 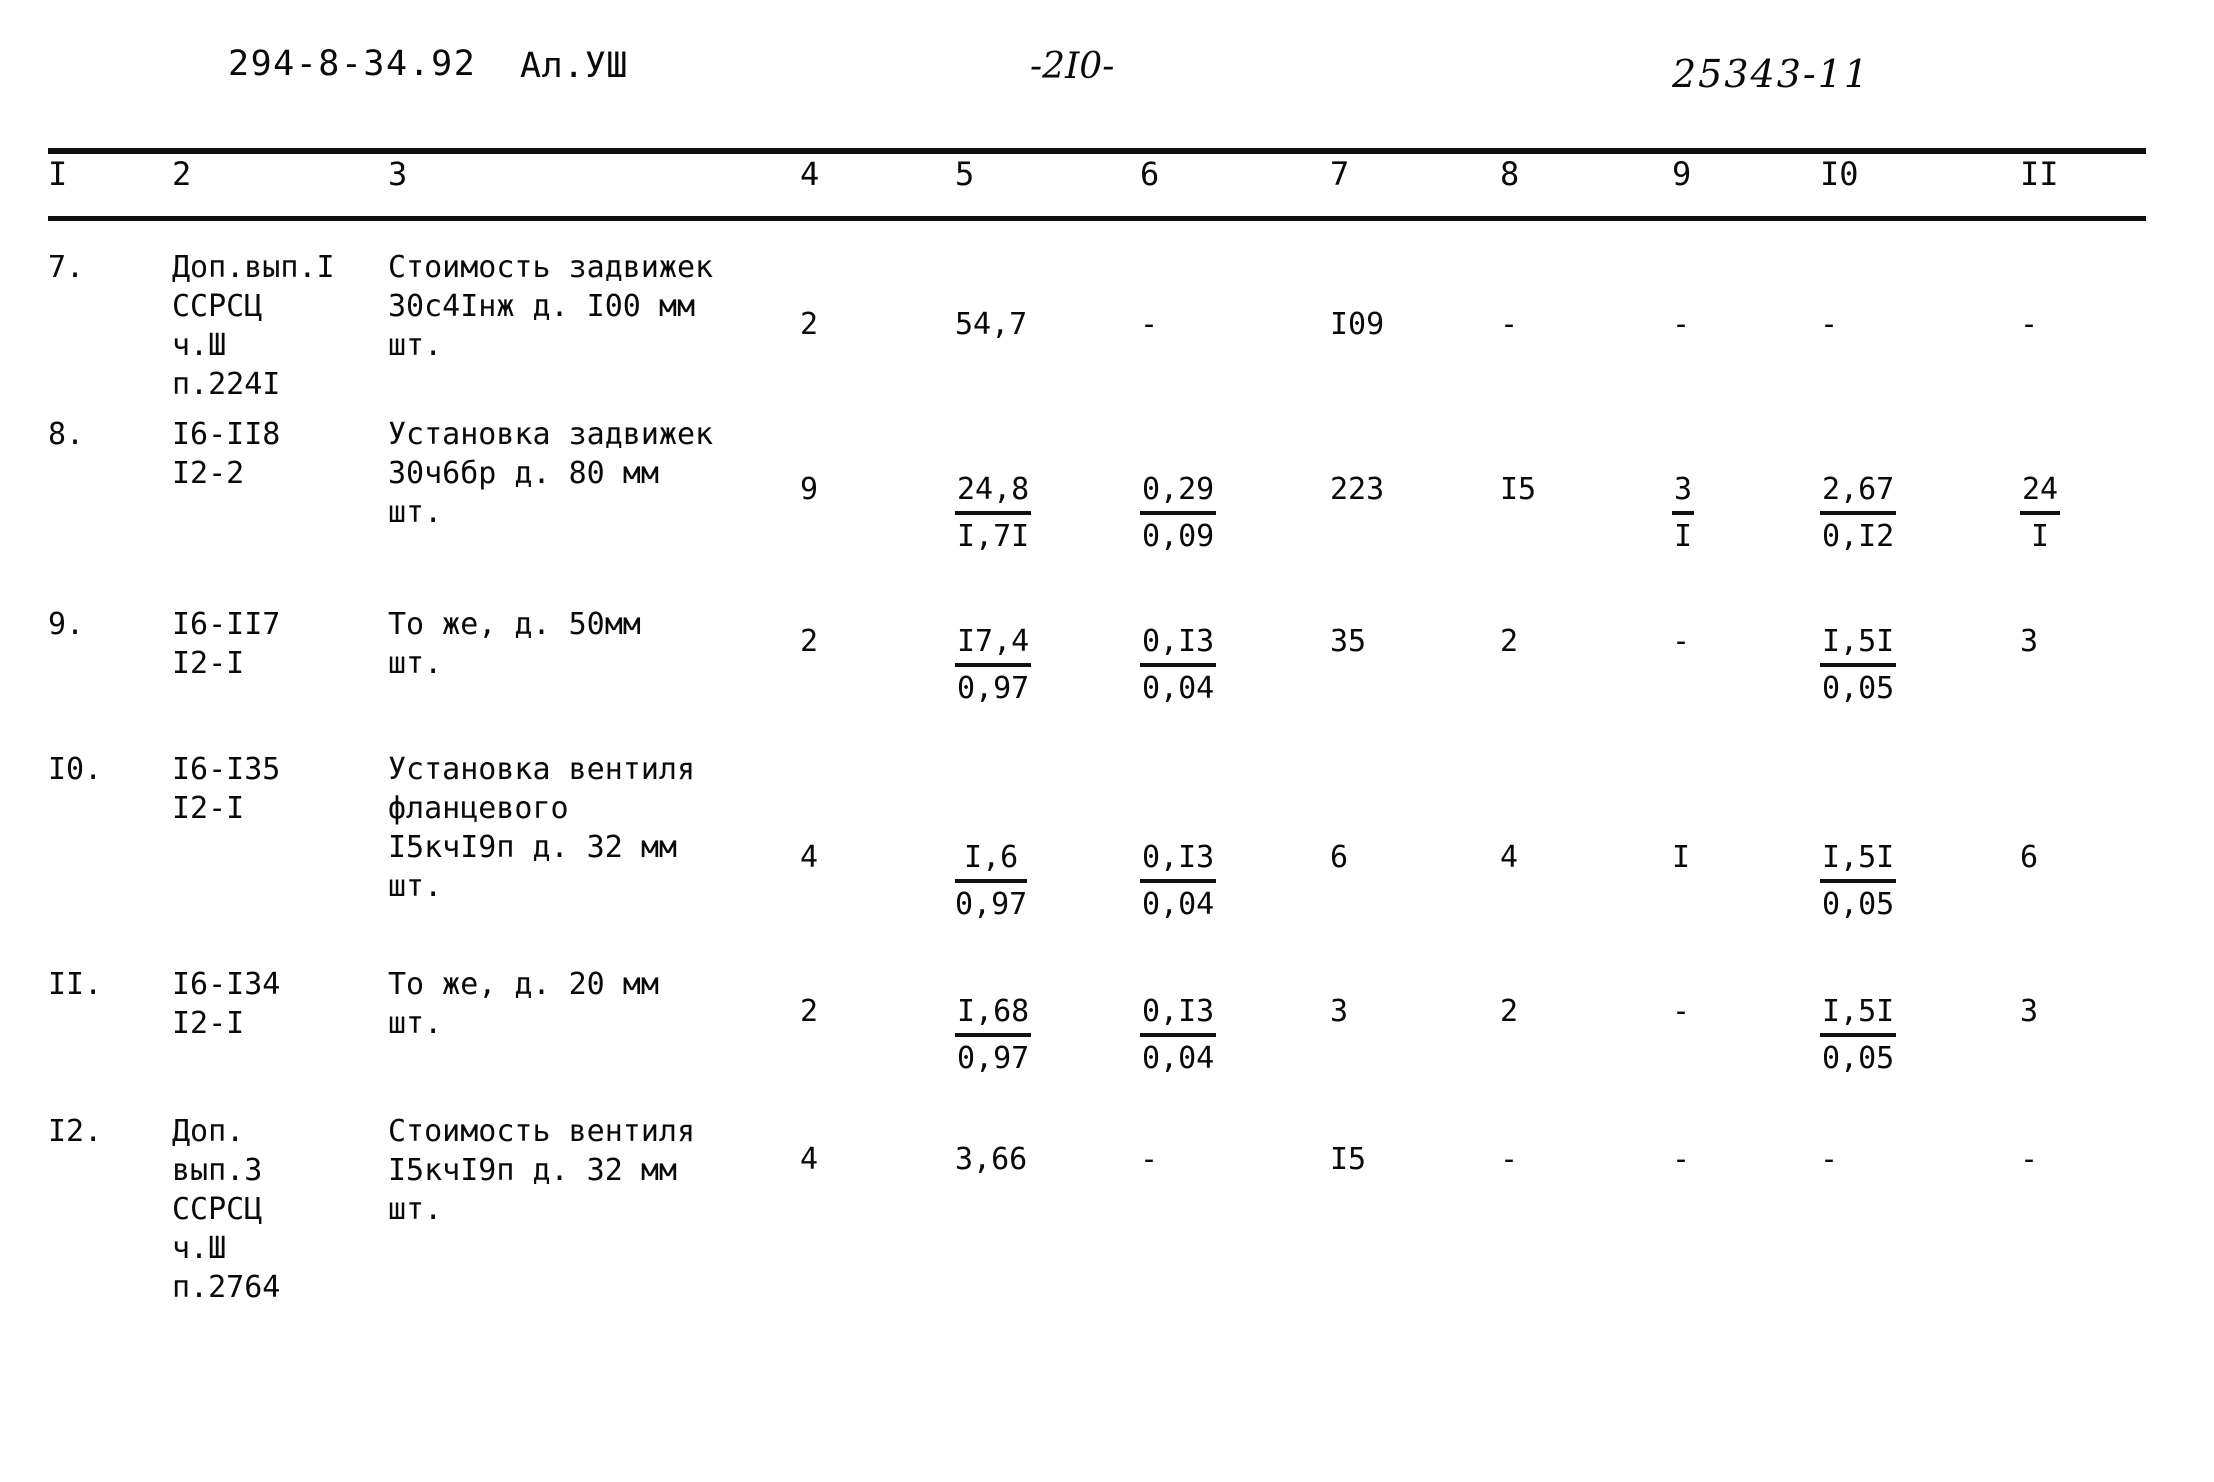 I want to click on page-header: 294-8-34.92 Ал.УШ -2I0- 25343-11, so click(x=1107, y=79).